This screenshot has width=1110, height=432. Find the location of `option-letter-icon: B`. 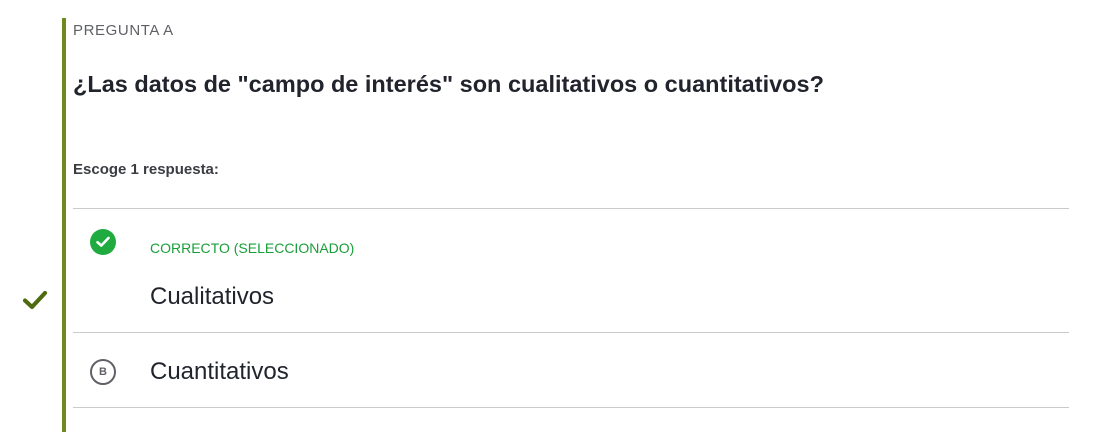

option-letter-icon: B is located at coordinates (103, 372).